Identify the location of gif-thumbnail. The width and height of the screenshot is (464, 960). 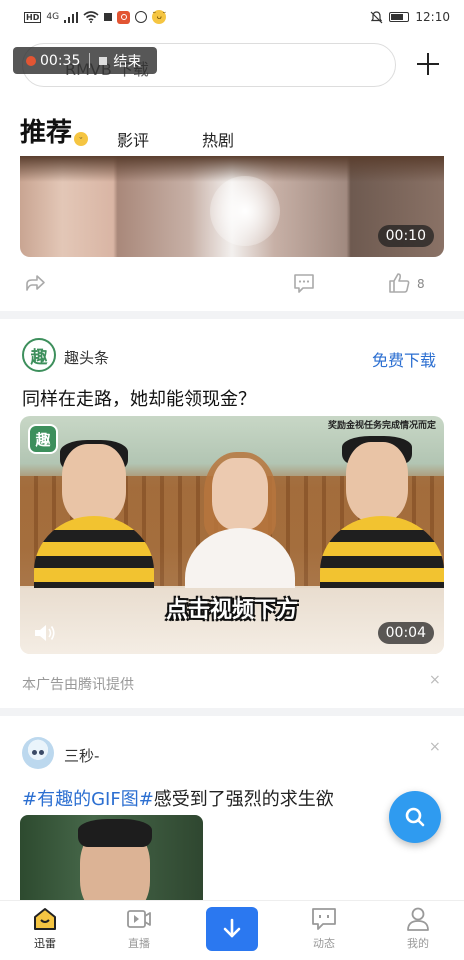
(111, 857).